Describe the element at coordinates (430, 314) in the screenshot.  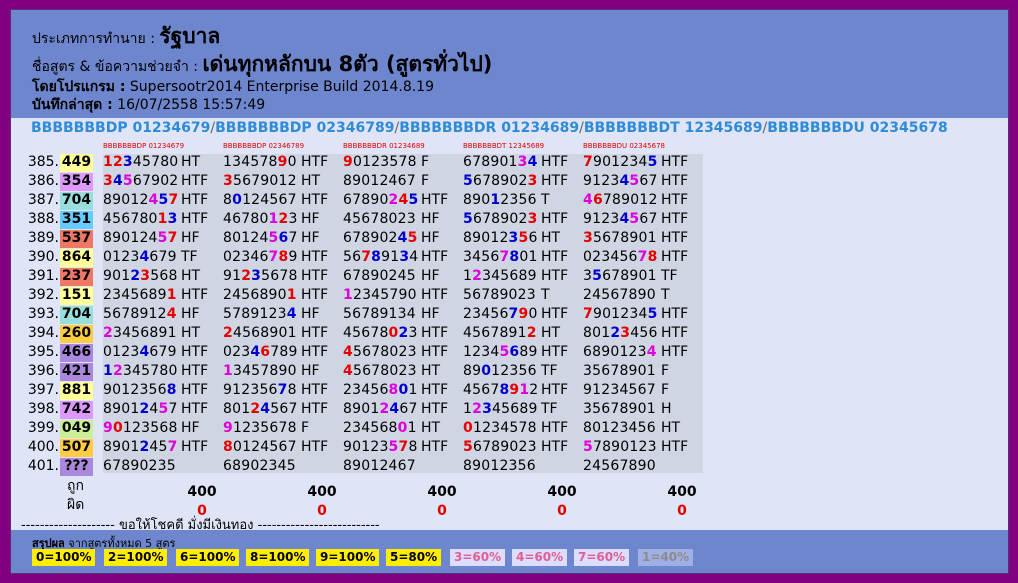
I see `cell-position-code: HF` at that location.